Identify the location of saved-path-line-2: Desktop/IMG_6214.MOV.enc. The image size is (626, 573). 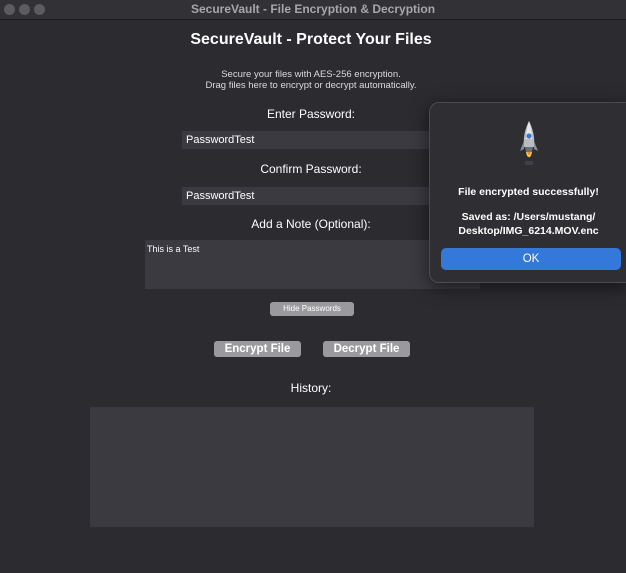
(528, 231).